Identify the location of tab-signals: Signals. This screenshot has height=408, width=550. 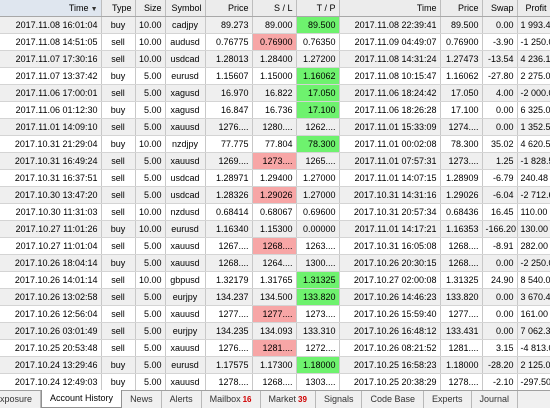
(339, 399).